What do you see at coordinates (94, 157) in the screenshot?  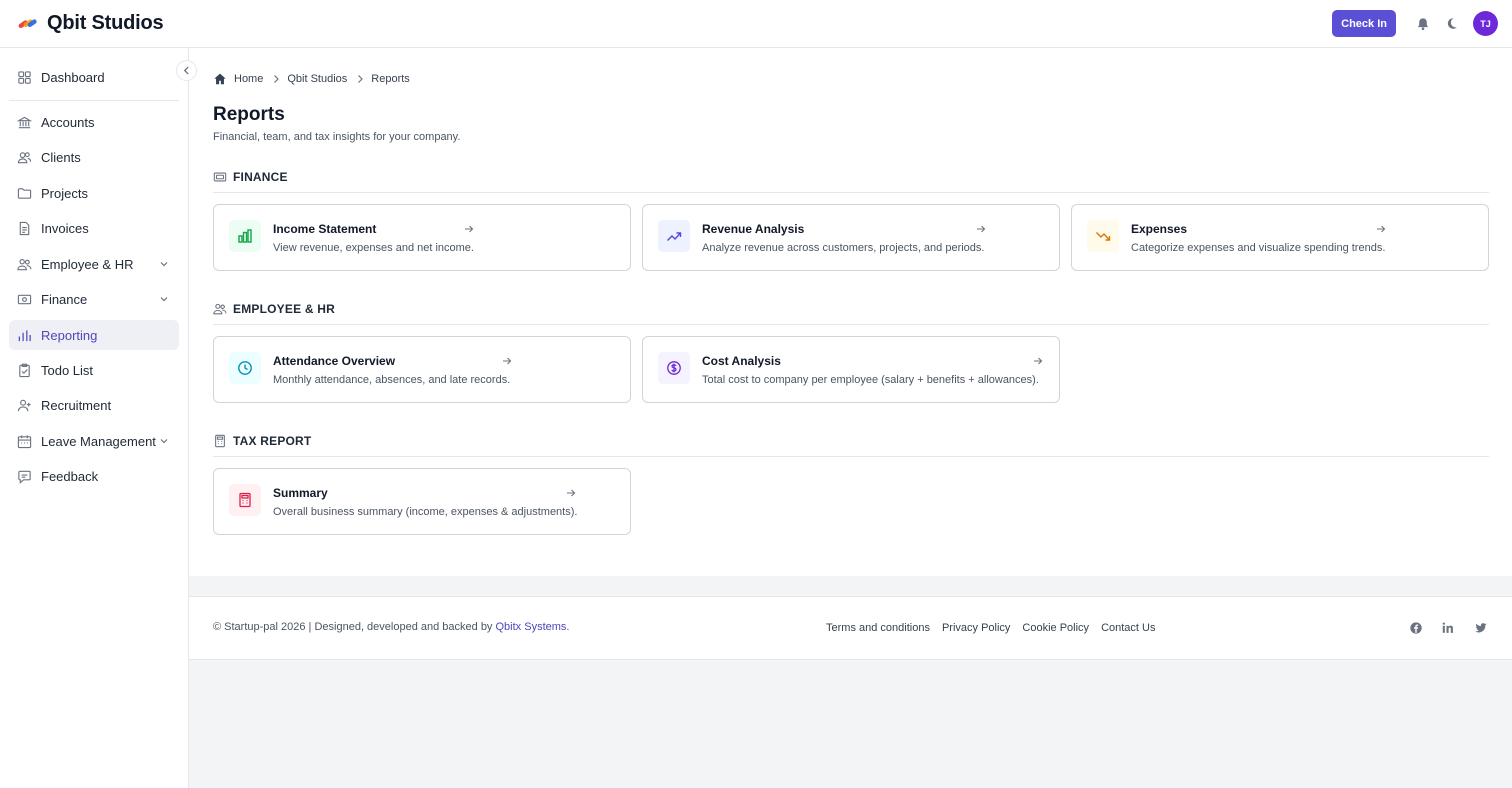 I see `sidebar-item-clients: Clients` at bounding box center [94, 157].